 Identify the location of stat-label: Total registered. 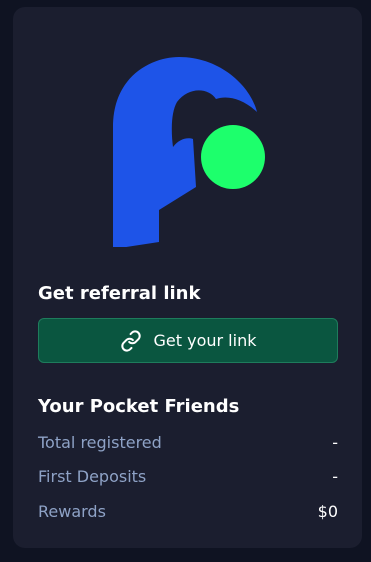
(100, 442).